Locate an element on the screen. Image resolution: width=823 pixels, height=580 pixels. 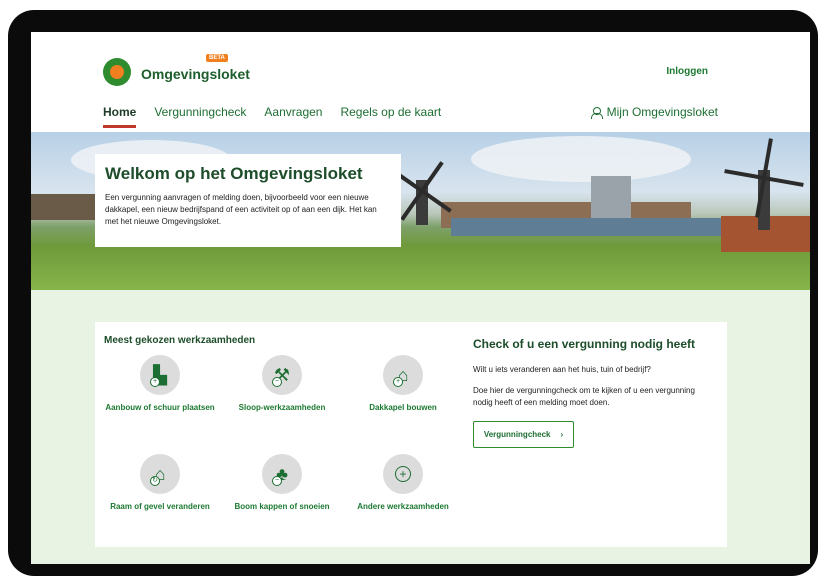
tile-label: Andere werkzaamheden is located at coordinates (403, 506).